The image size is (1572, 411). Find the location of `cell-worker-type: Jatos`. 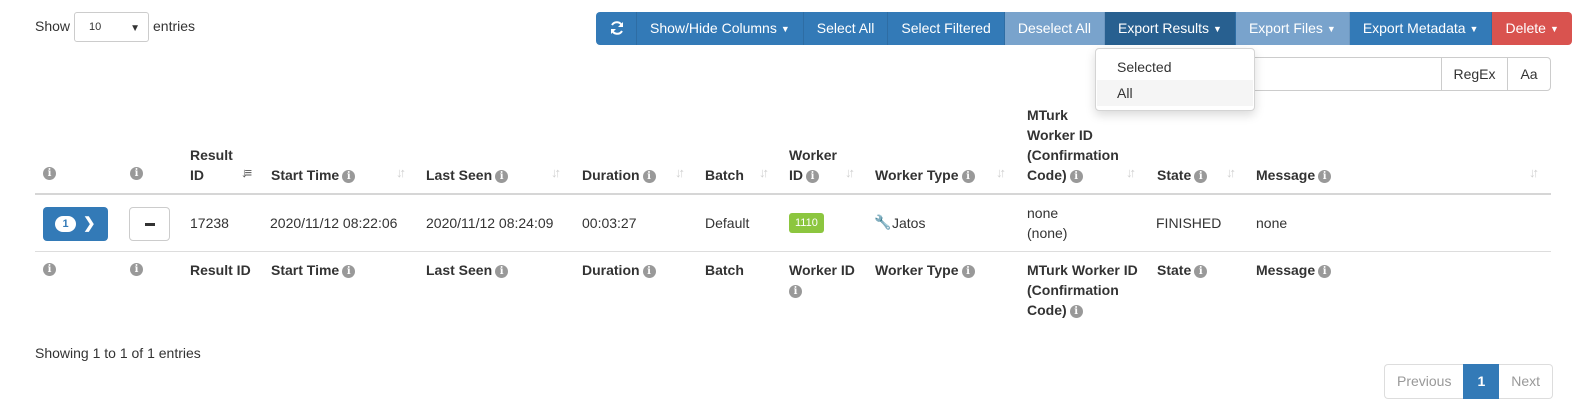

cell-worker-type: Jatos is located at coordinates (909, 223).